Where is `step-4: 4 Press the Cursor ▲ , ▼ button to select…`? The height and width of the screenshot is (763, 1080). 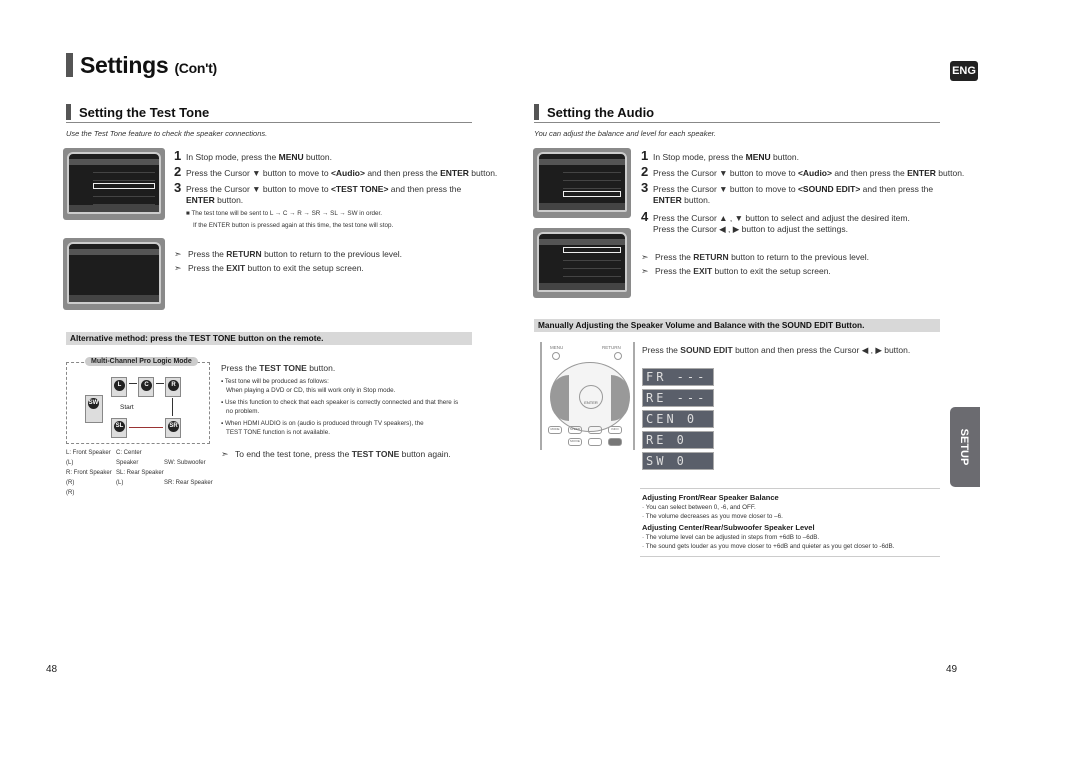 step-4: 4 Press the Cursor ▲ , ▼ button to select… is located at coordinates (775, 221).